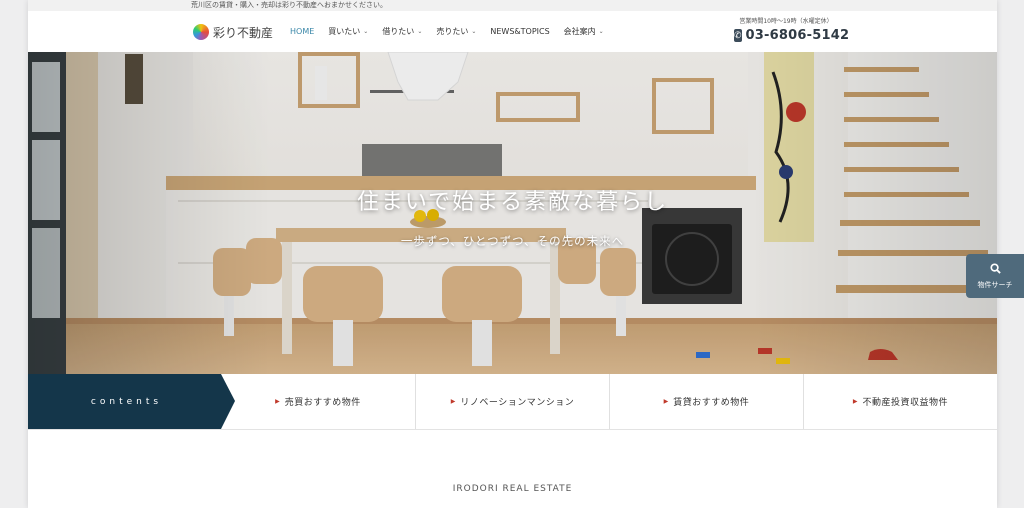 This screenshot has width=1024, height=508. What do you see at coordinates (579, 31) in the screenshot?
I see `nav-item-label: 会社案内` at bounding box center [579, 31].